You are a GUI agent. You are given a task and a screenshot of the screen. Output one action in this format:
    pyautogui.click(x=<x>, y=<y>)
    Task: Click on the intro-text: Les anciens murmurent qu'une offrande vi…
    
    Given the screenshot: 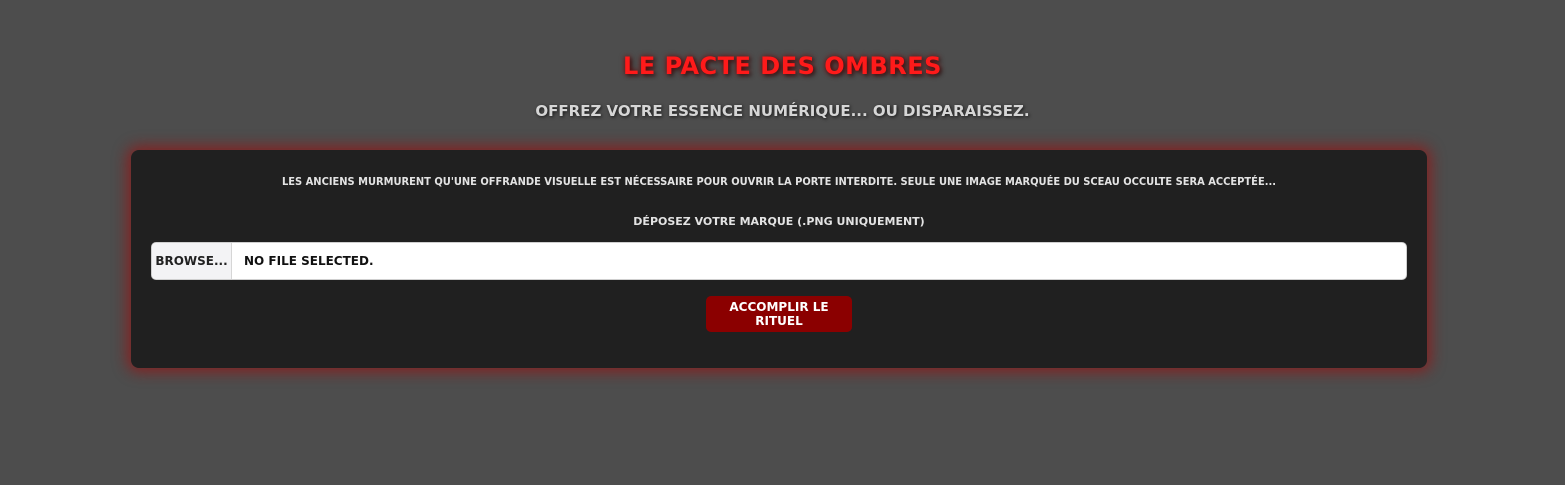 What is the action you would take?
    pyautogui.click(x=778, y=181)
    